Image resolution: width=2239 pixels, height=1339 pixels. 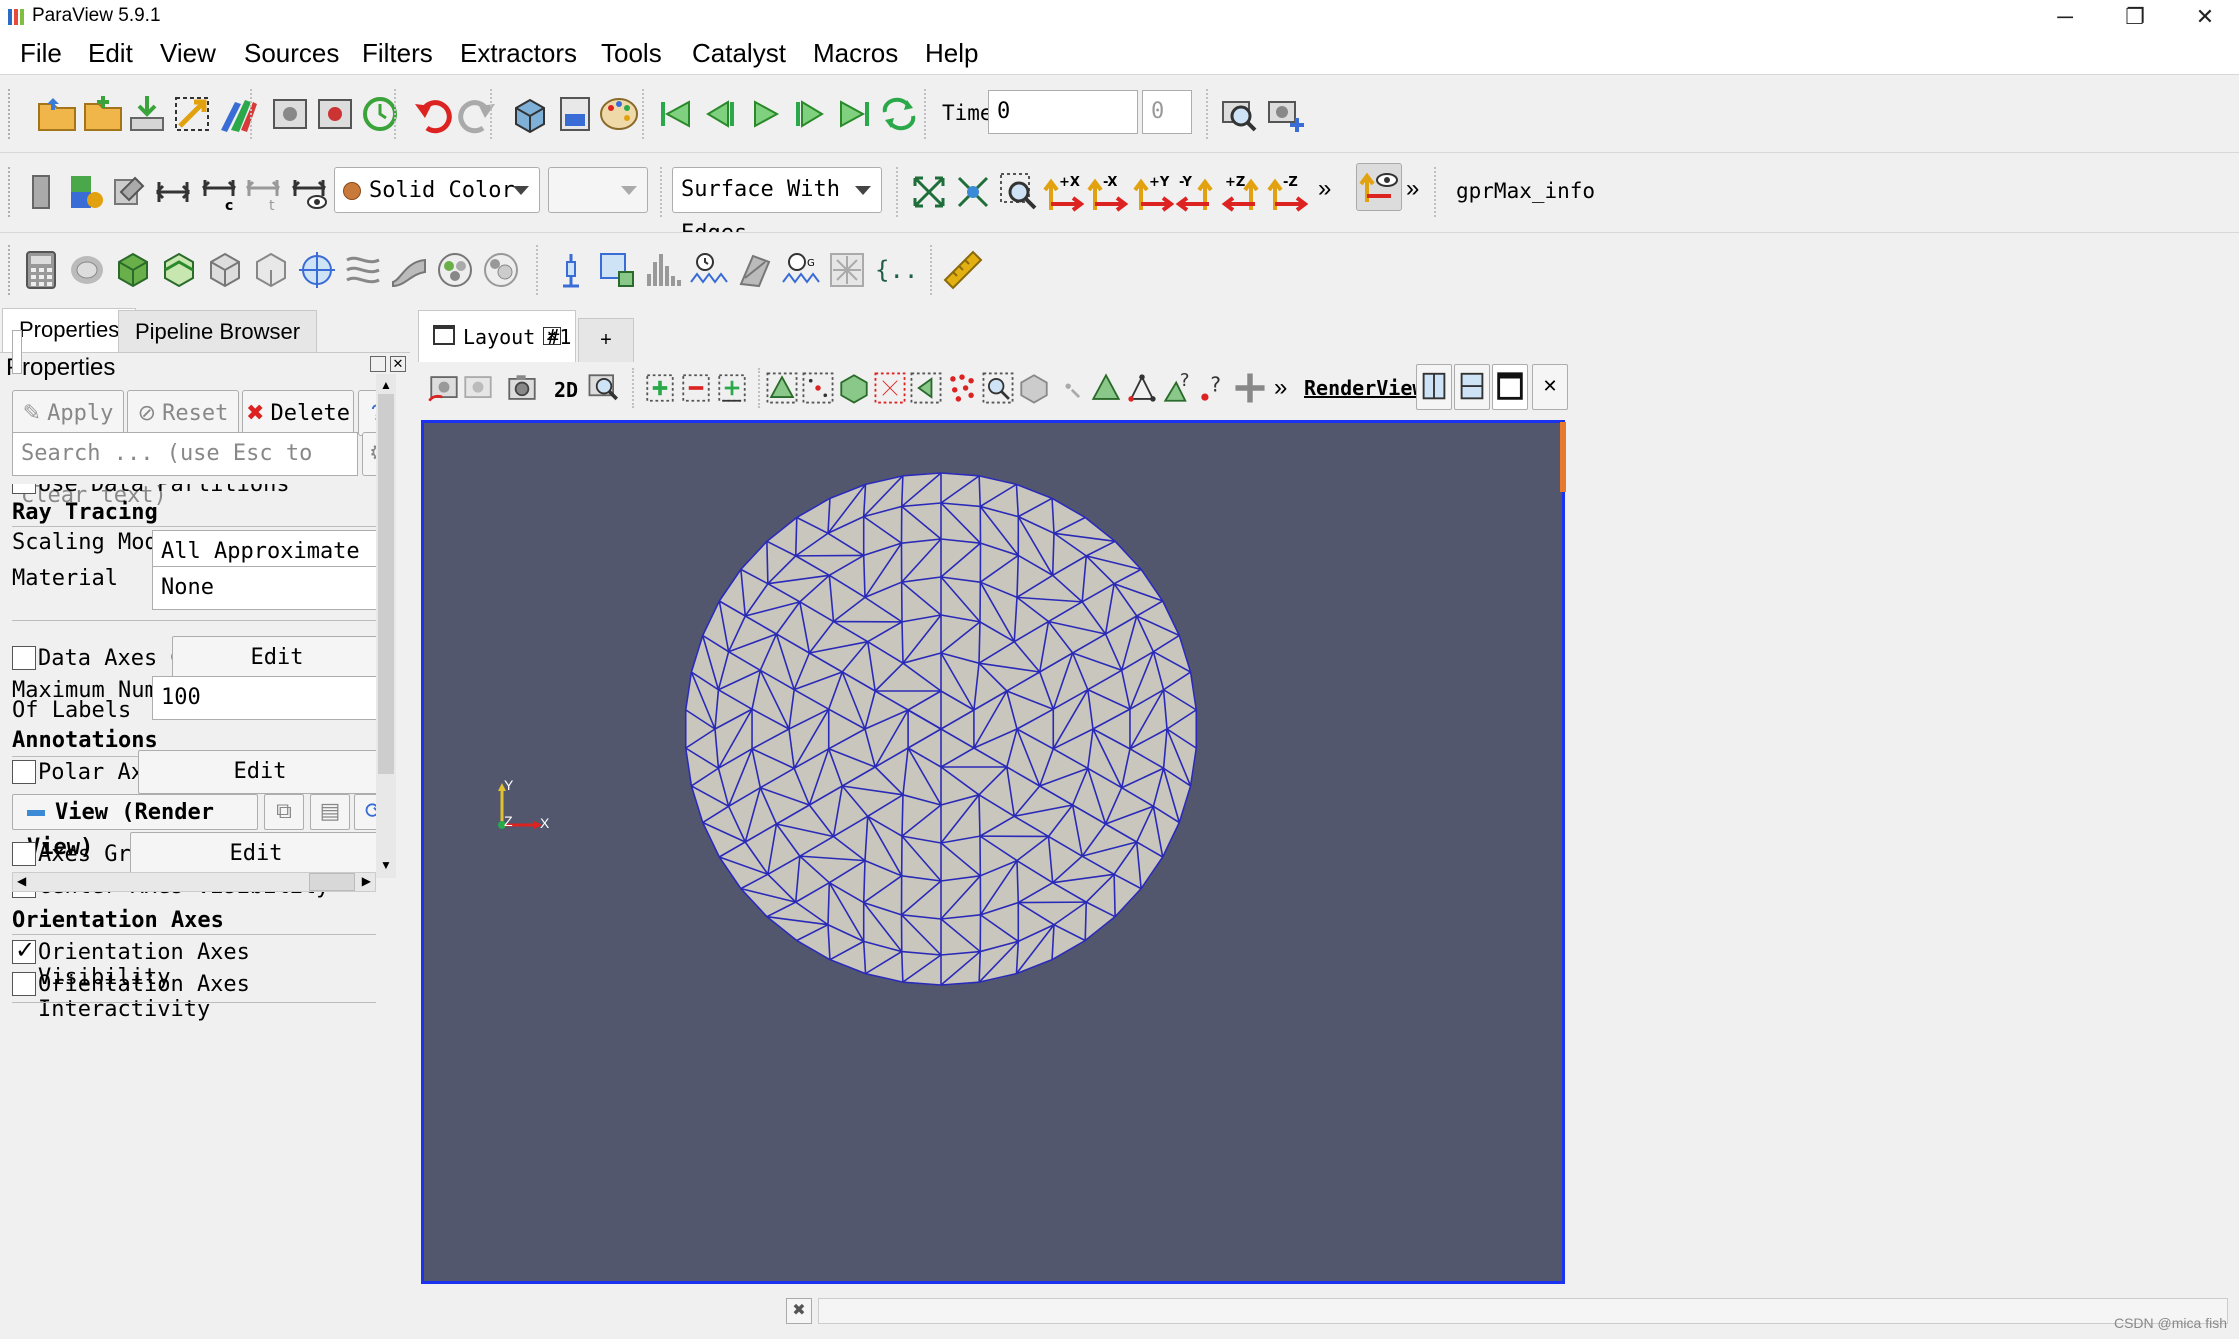 I want to click on menu-sources: Sources, so click(x=291, y=53).